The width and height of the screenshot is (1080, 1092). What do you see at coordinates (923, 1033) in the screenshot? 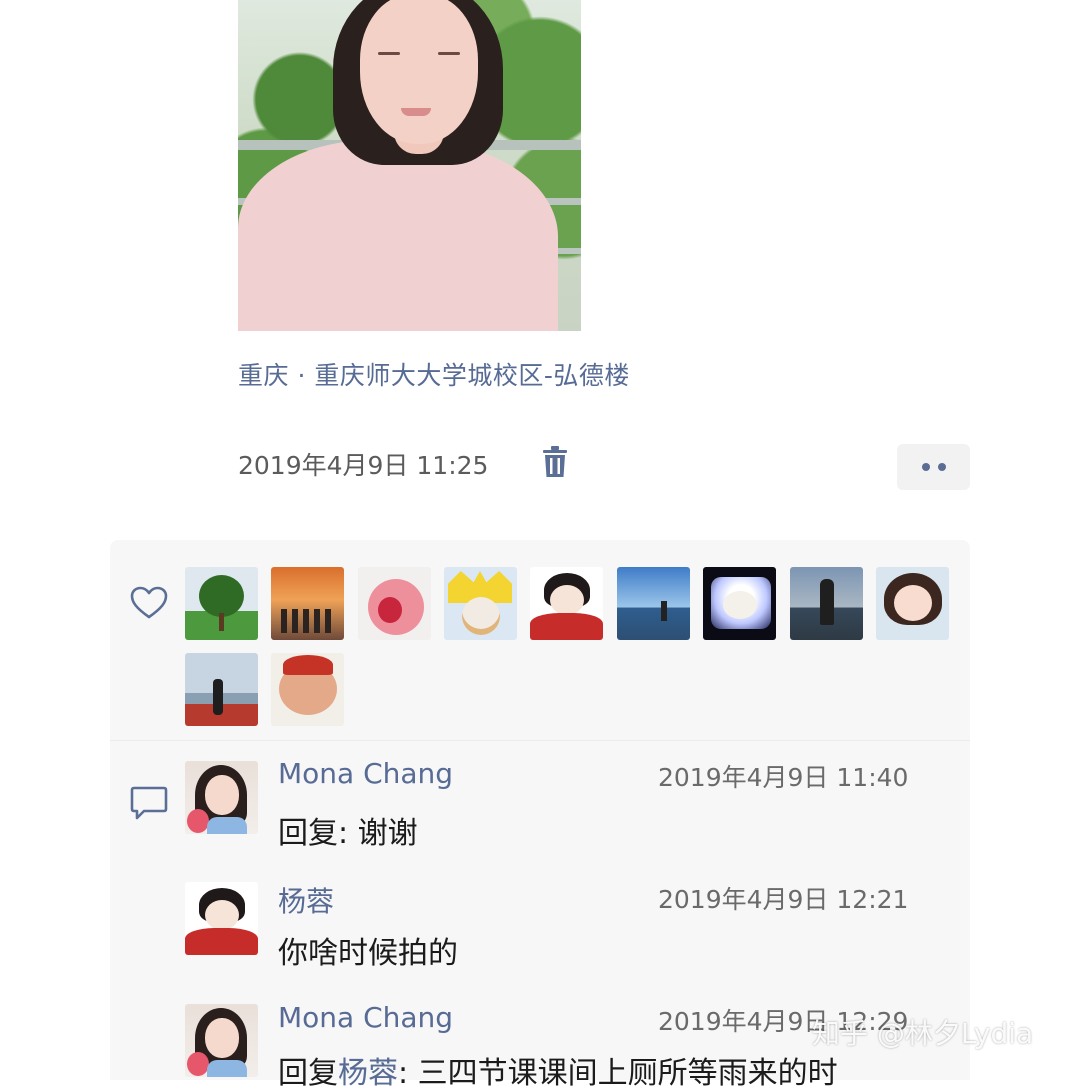
I see `watermark: 知乎 @林夕Lydia` at bounding box center [923, 1033].